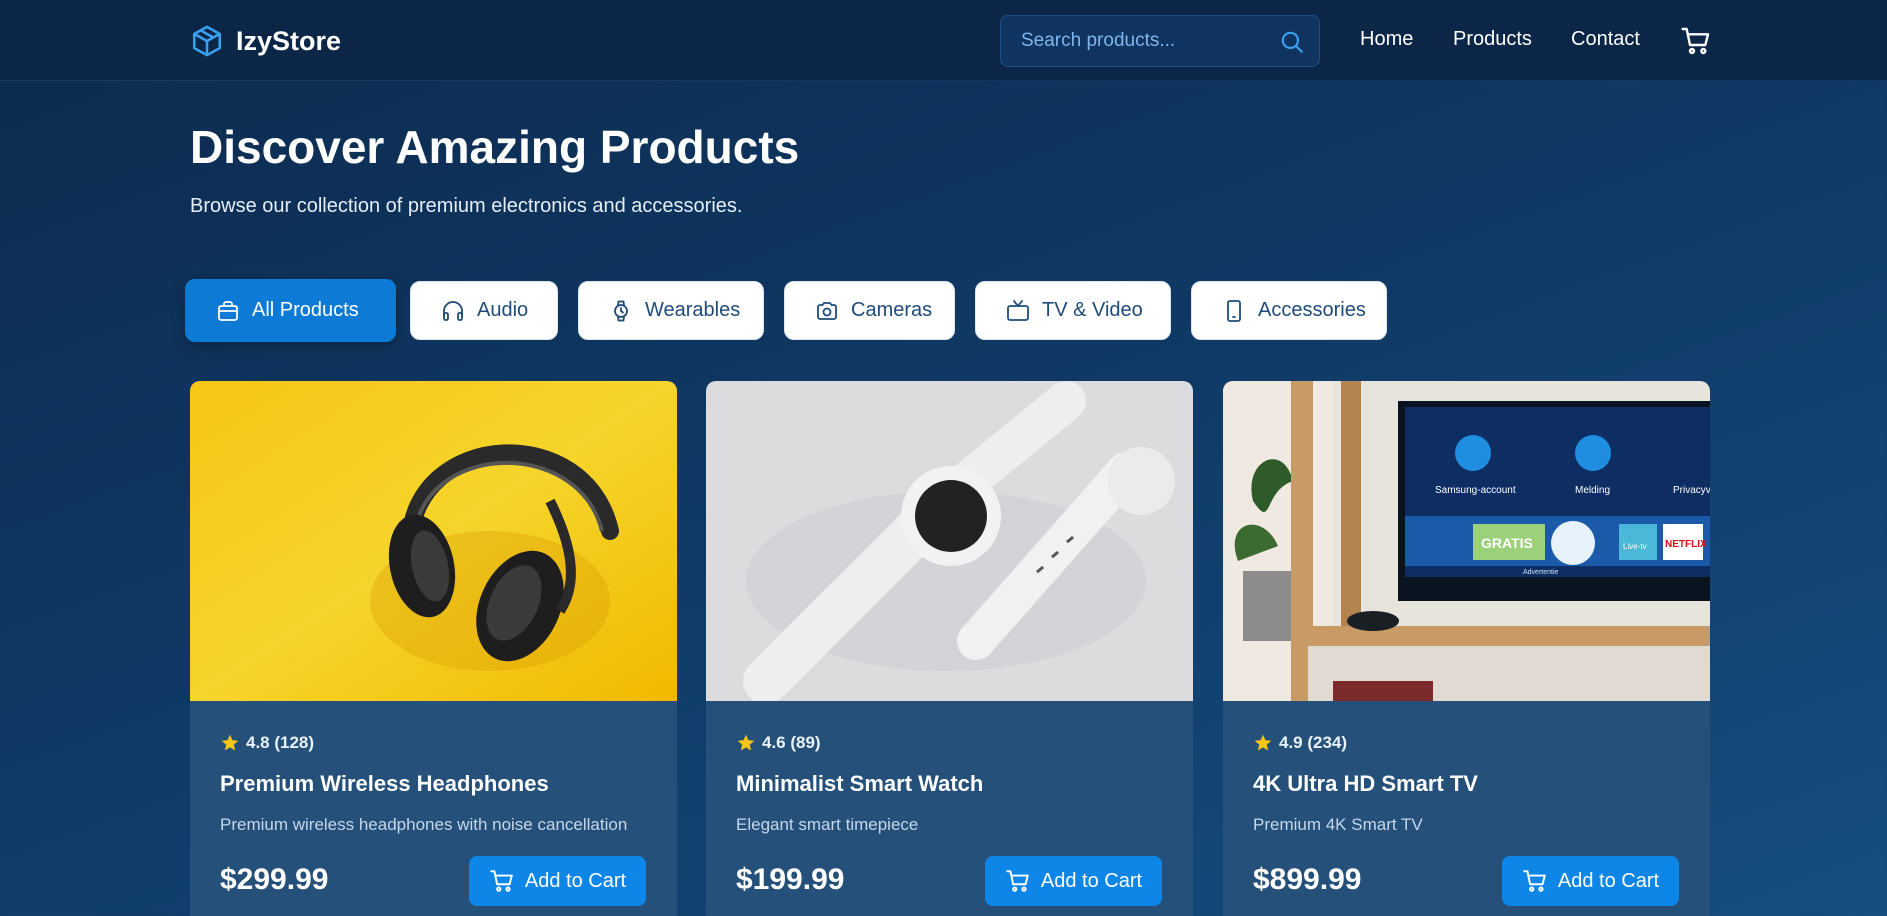 The width and height of the screenshot is (1887, 916). Describe the element at coordinates (207, 41) in the screenshot. I see `box-icon` at that location.